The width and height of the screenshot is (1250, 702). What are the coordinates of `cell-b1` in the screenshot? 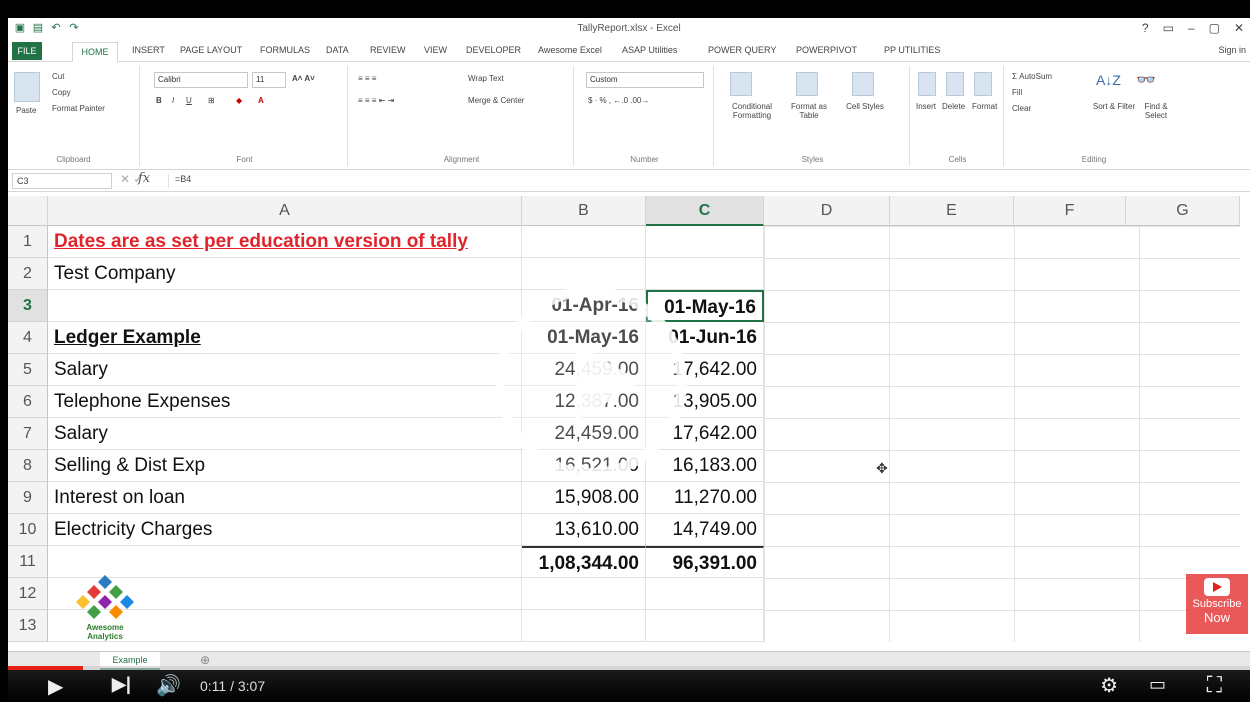 It's located at (584, 242).